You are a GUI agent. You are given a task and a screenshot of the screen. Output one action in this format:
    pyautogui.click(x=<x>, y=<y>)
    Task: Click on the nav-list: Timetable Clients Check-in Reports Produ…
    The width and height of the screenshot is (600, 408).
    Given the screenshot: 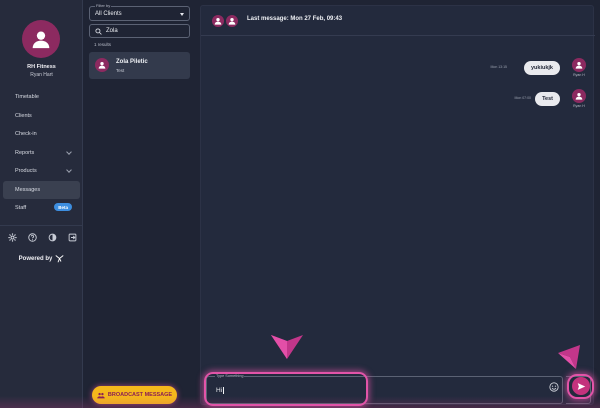 What is the action you would take?
    pyautogui.click(x=41, y=153)
    